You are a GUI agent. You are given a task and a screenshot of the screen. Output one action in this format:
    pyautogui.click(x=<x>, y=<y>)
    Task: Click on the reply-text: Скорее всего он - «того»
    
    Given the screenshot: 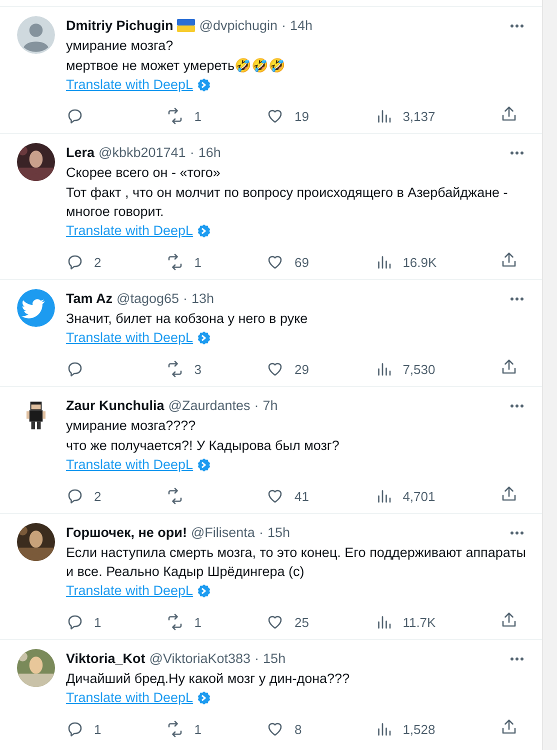 What is the action you would take?
    pyautogui.click(x=144, y=173)
    